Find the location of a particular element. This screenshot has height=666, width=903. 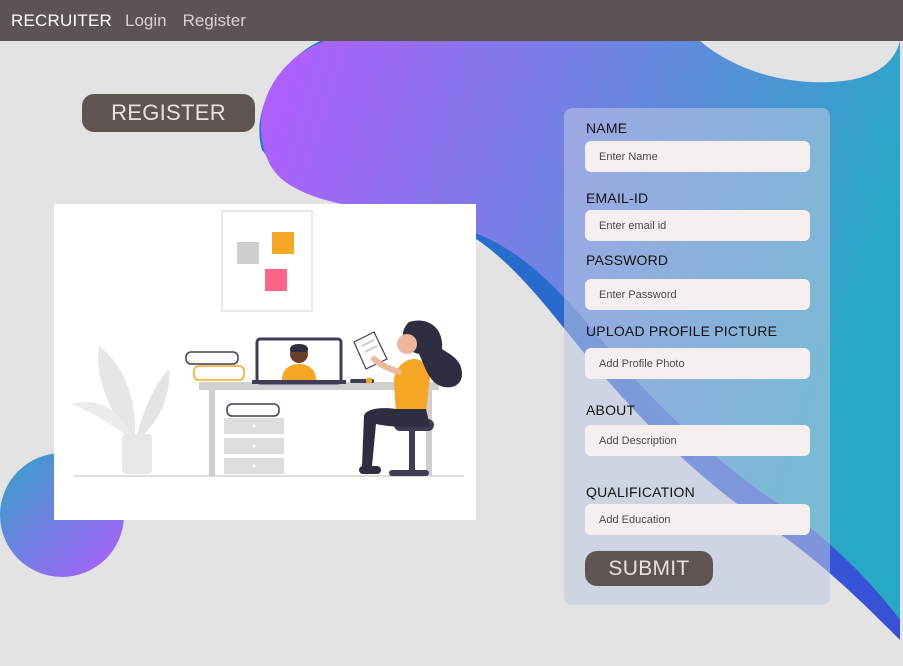

about-field is located at coordinates (697, 440).